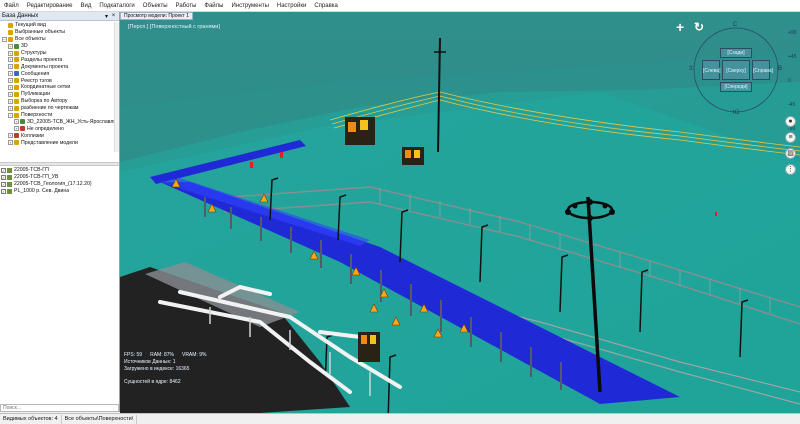  I want to click on compass-east: В, so click(780, 69).